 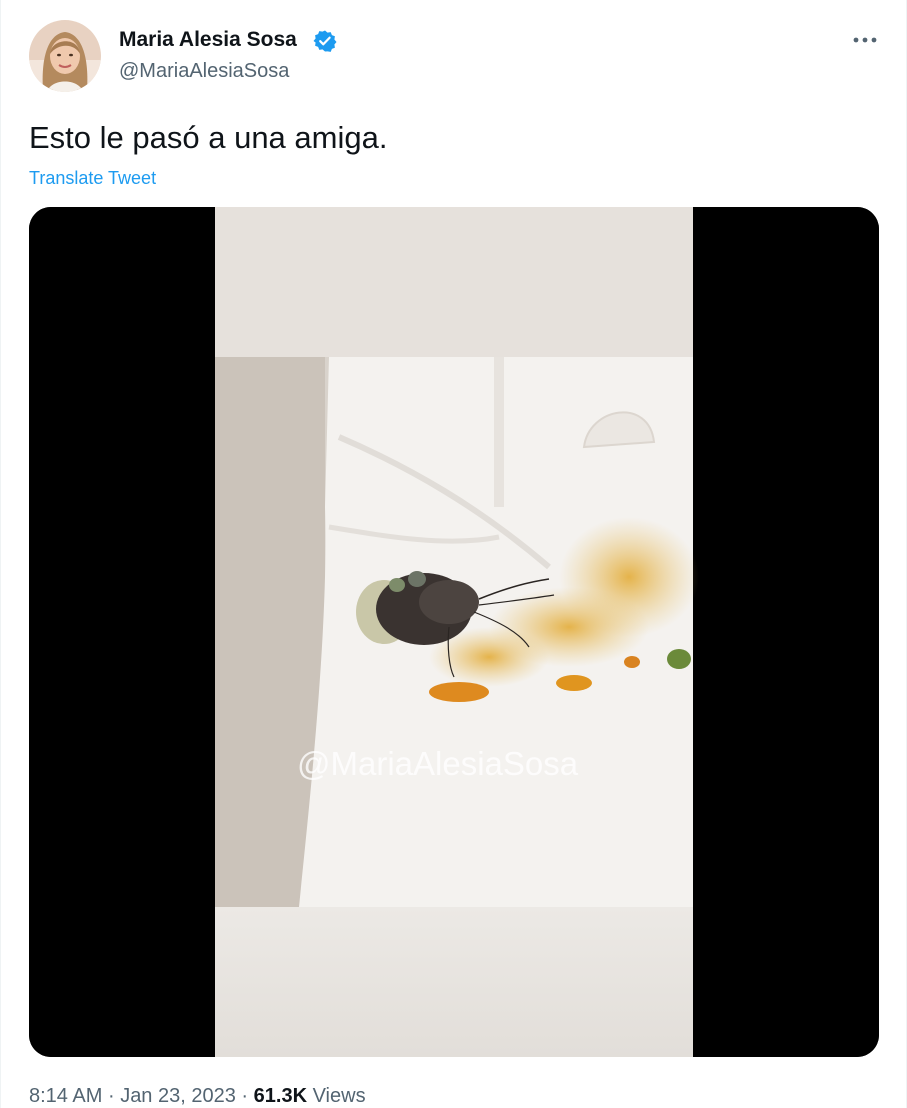 I want to click on tweet-text: Esto le pasó a una amiga., so click(x=208, y=137).